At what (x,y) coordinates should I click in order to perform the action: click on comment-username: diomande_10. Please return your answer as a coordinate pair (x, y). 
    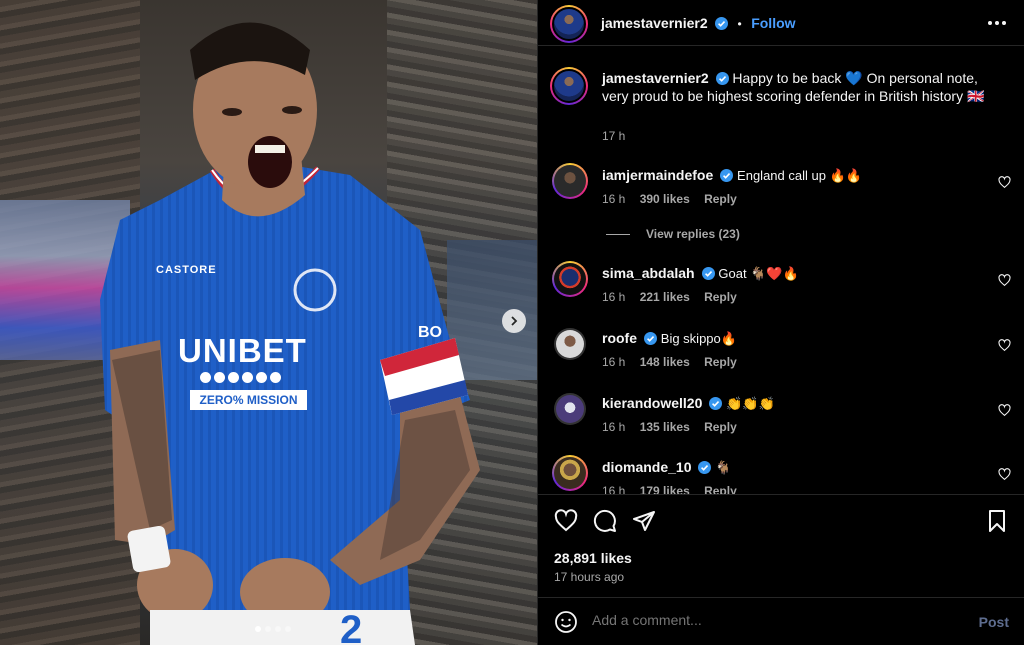
    Looking at the image, I should click on (646, 467).